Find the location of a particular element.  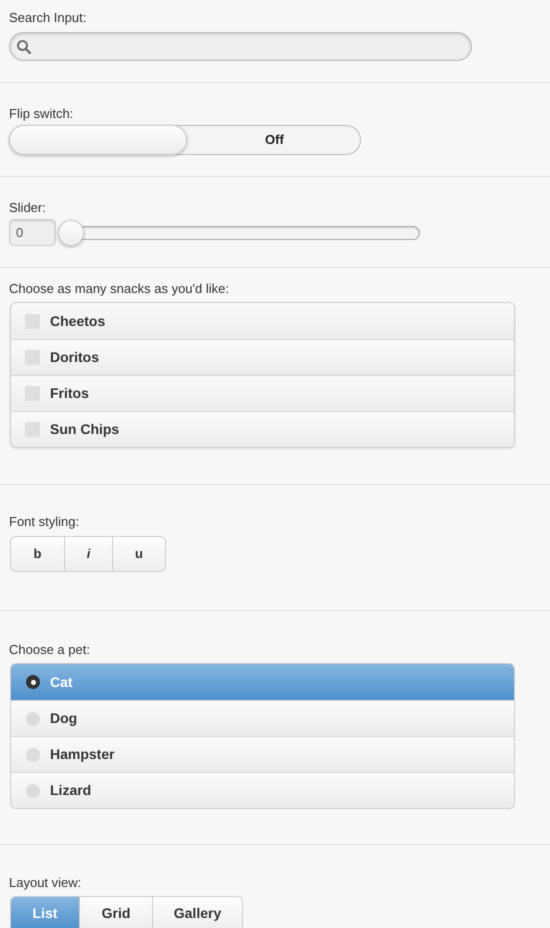

radio-option: Dog is located at coordinates (262, 718).